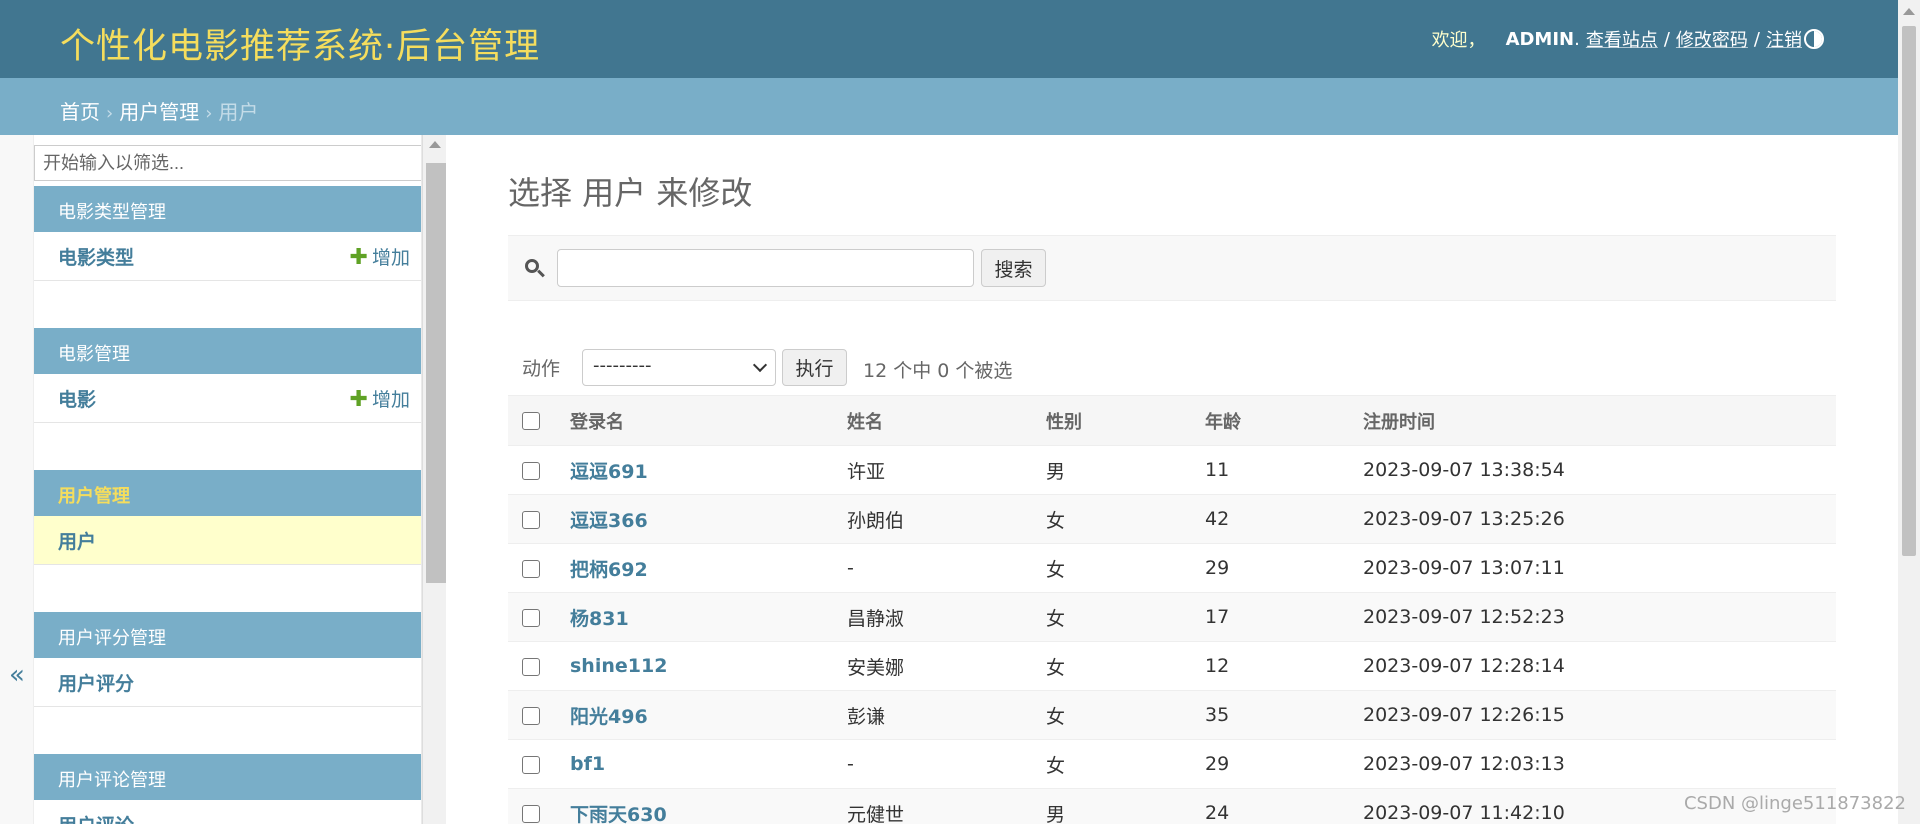 The image size is (1920, 824). Describe the element at coordinates (814, 367) in the screenshot. I see `execute-button: 执行` at that location.